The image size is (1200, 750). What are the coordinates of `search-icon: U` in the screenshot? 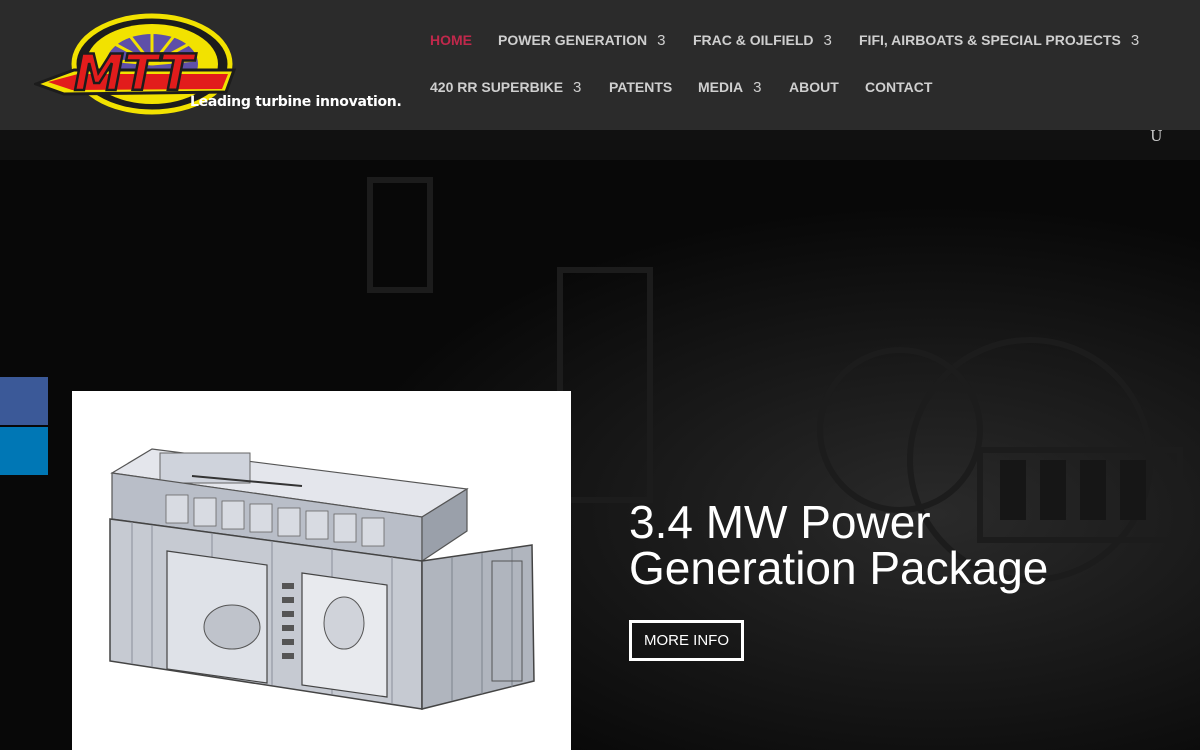 It's located at (1156, 136).